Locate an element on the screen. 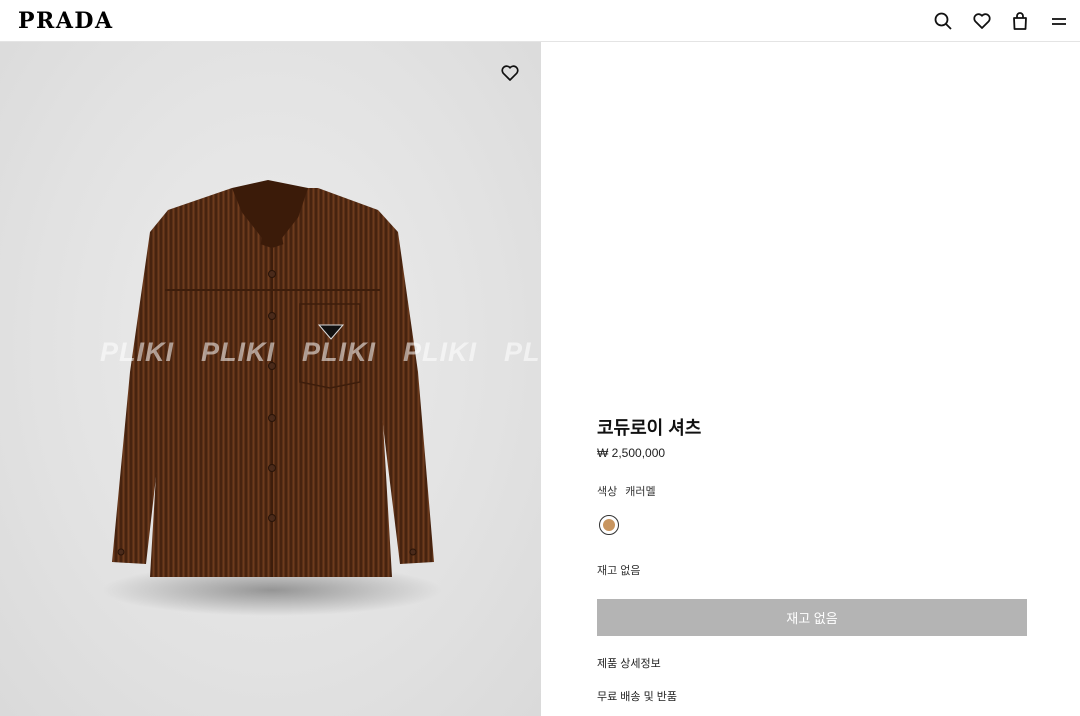 The height and width of the screenshot is (716, 1080). site-header: PRADA is located at coordinates (540, 21).